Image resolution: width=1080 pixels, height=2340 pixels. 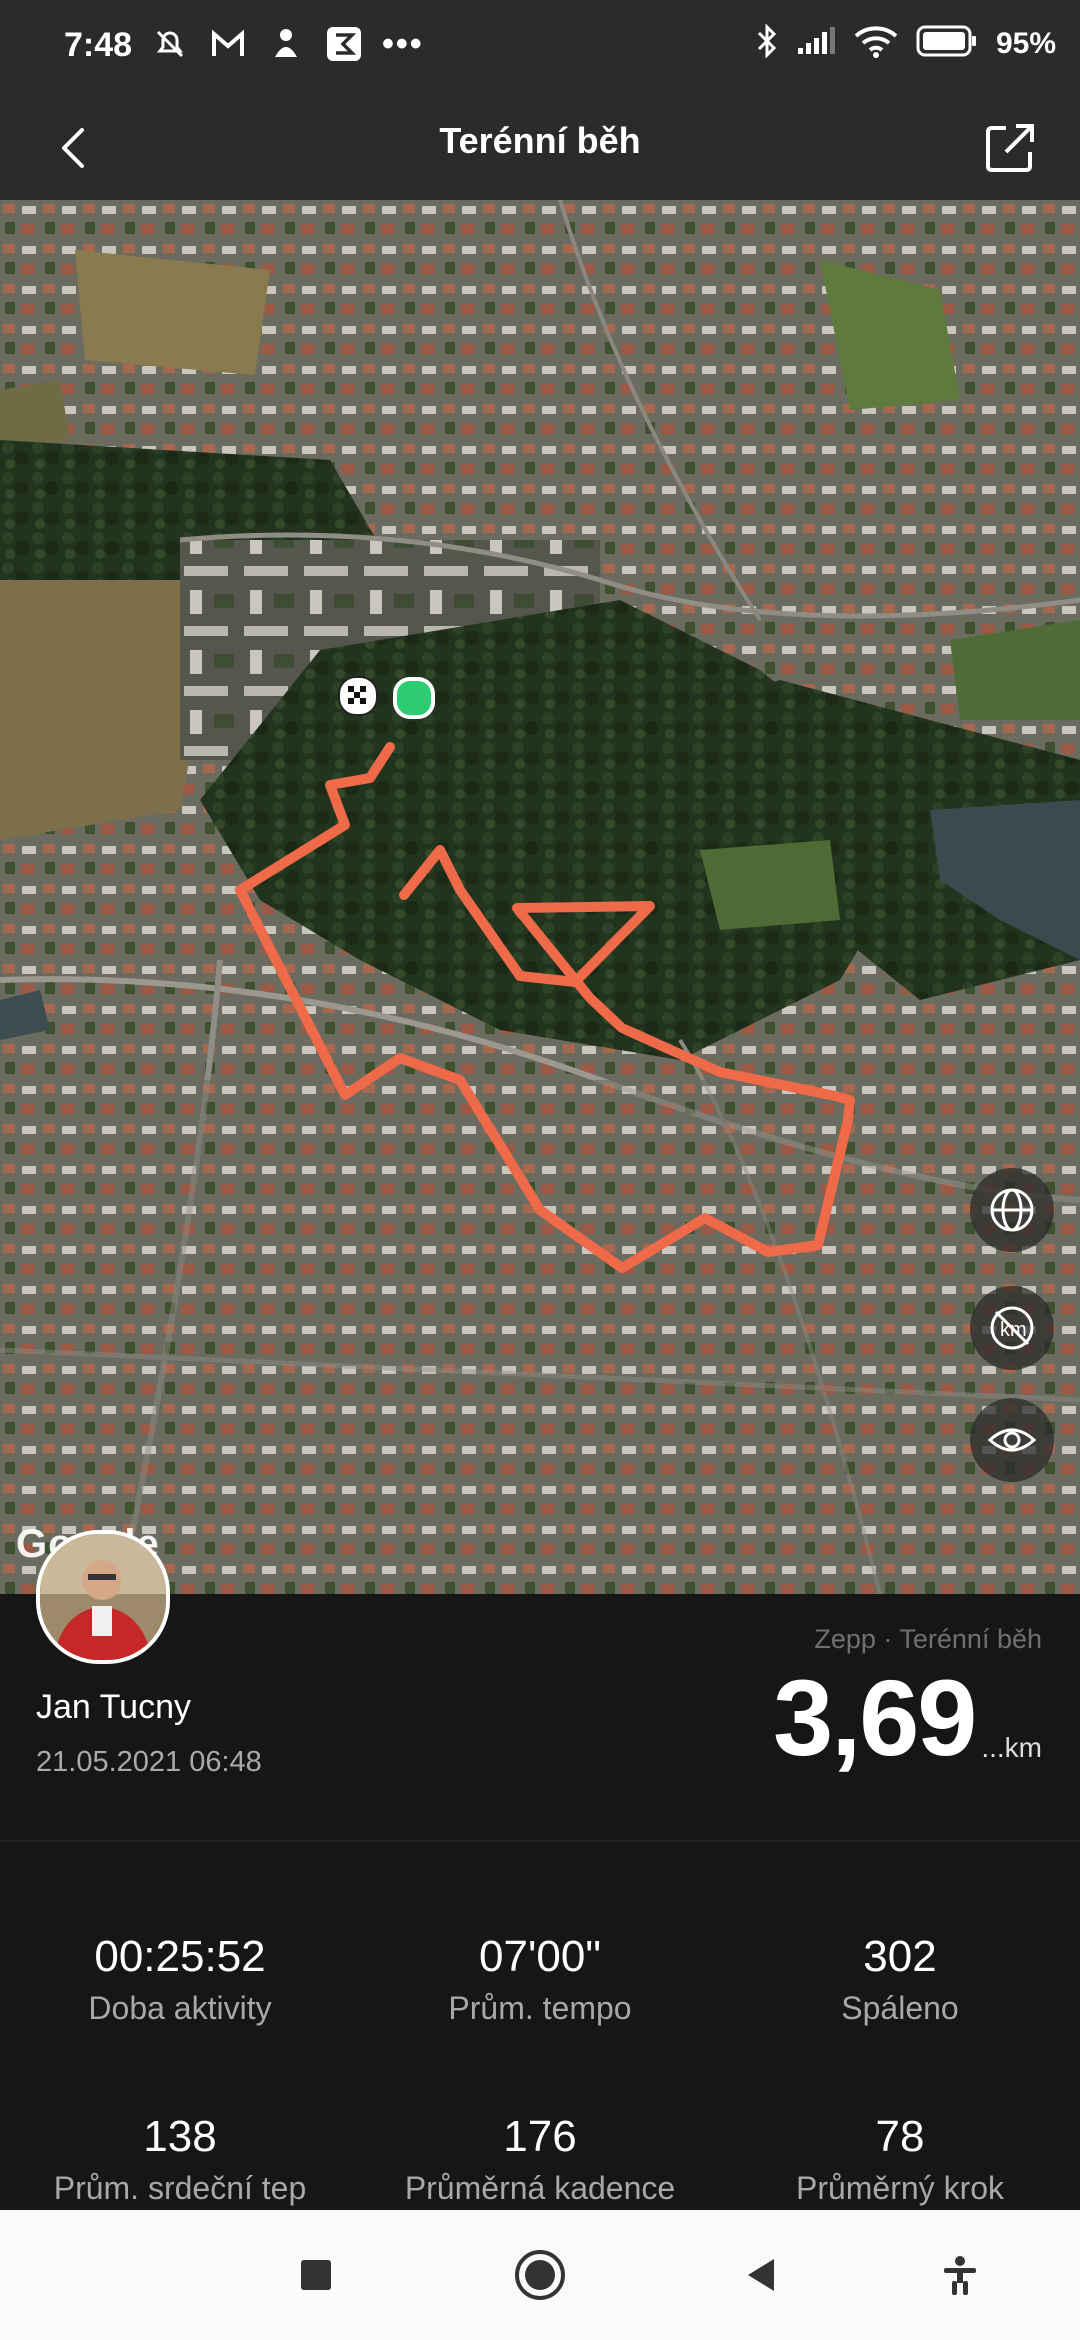 What do you see at coordinates (228, 44) in the screenshot?
I see `gmail-icon` at bounding box center [228, 44].